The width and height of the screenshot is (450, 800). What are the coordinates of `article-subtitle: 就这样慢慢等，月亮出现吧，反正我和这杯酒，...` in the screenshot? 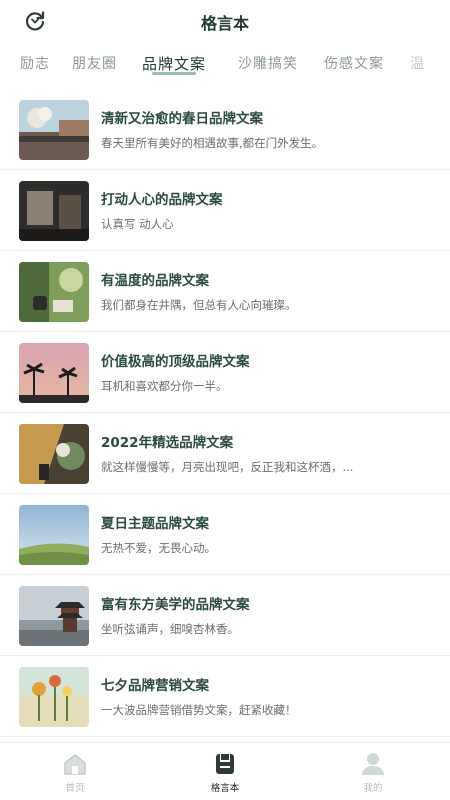 It's located at (227, 467).